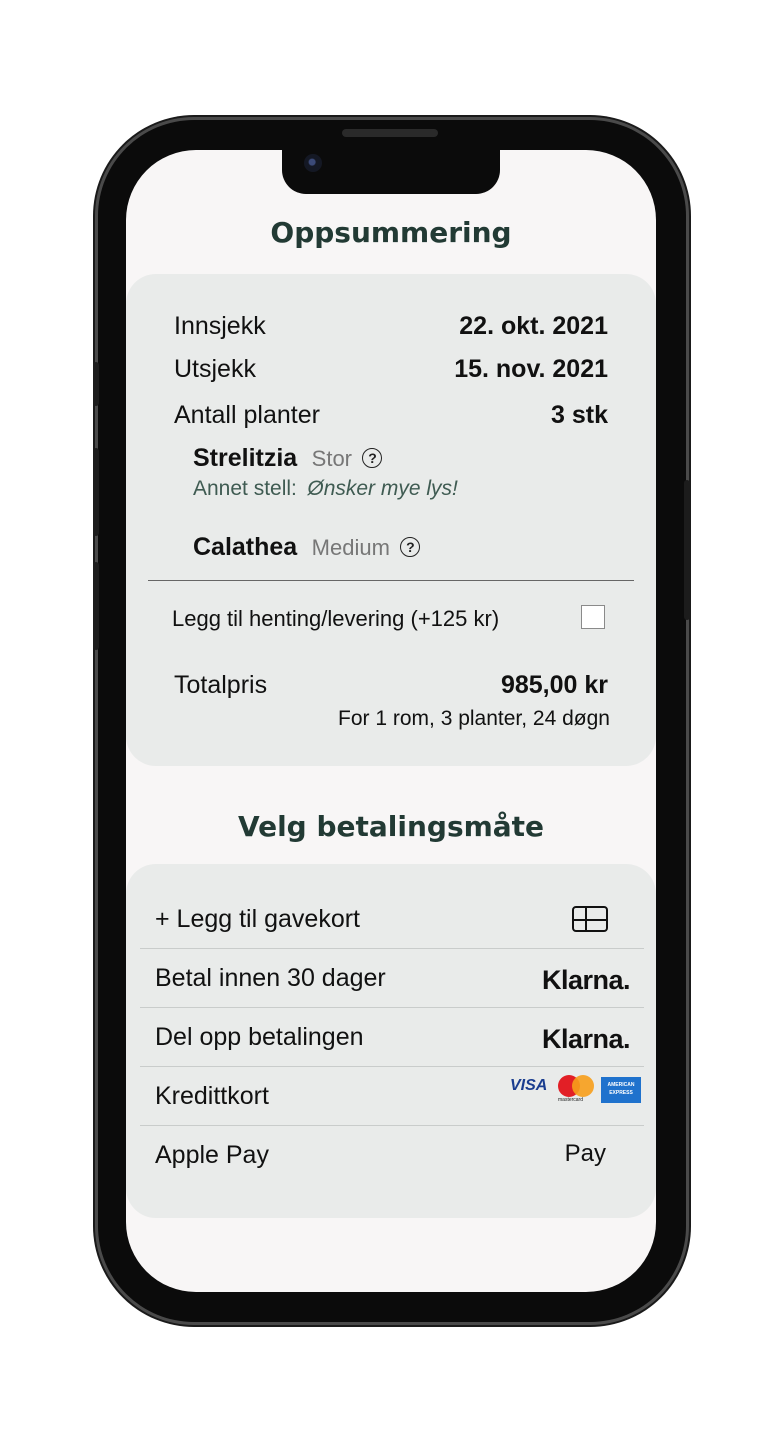 This screenshot has height=1442, width=780. Describe the element at coordinates (270, 978) in the screenshot. I see `payment-option-label: Betal innen 30 dager` at that location.